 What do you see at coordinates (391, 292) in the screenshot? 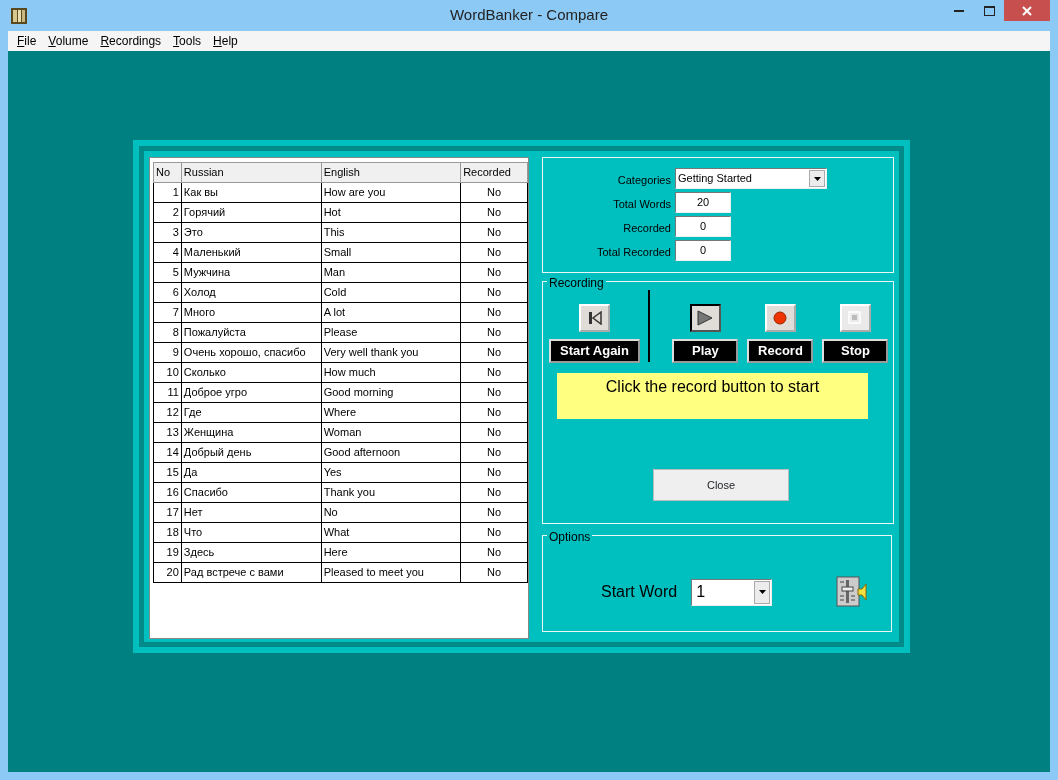
I see `table-cell: Cold` at bounding box center [391, 292].